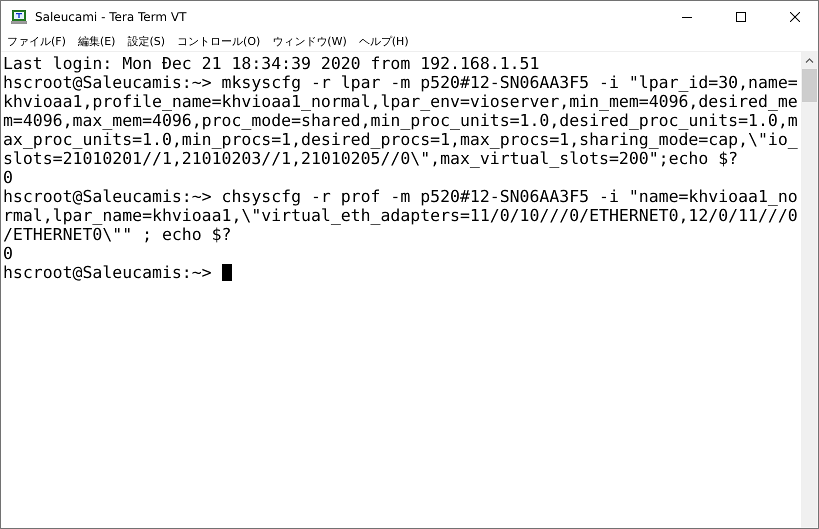 The width and height of the screenshot is (819, 529). Describe the element at coordinates (383, 41) in the screenshot. I see `menu-item: ヘルプ(H)` at that location.